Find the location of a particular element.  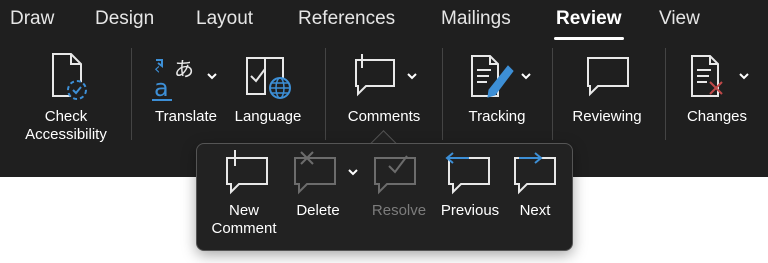

resolve-label: Resolve is located at coordinates (399, 210).